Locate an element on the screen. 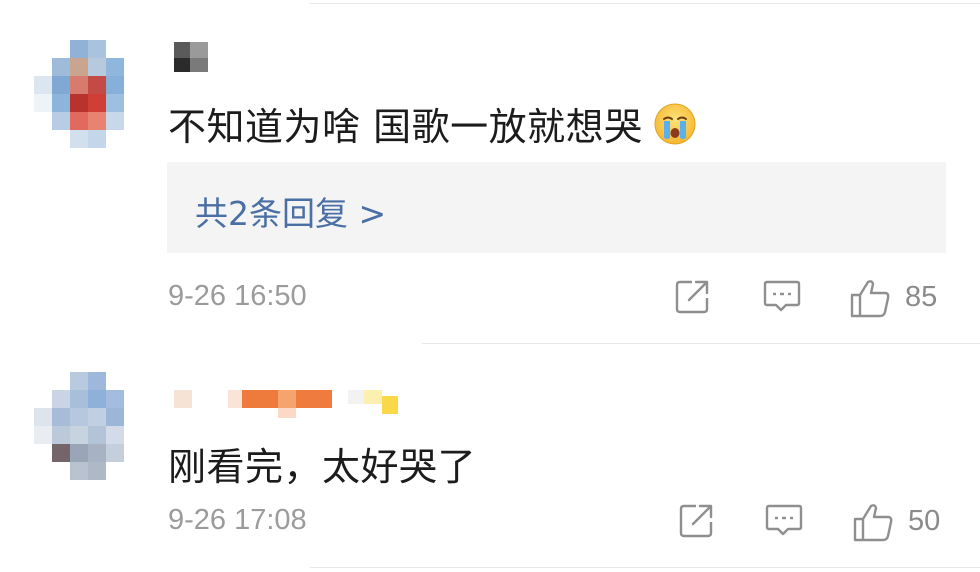  crying-face-icon is located at coordinates (675, 124).